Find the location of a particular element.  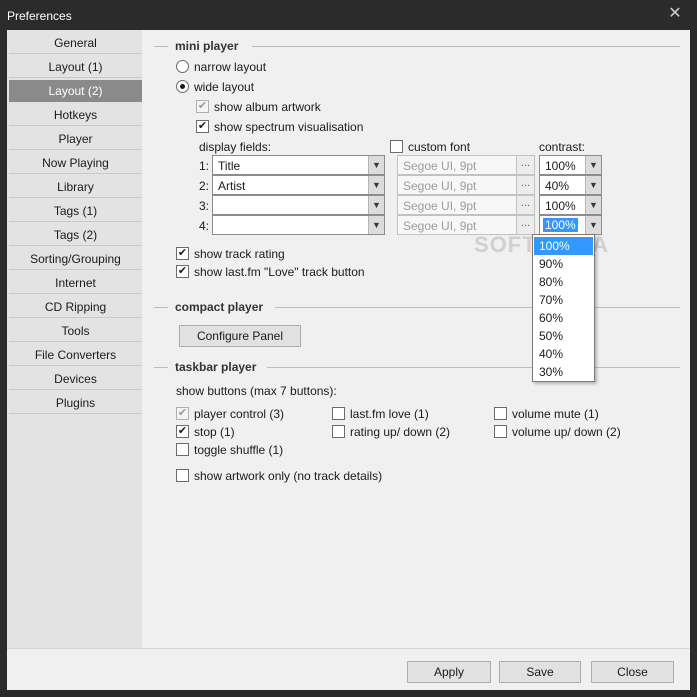

sidebar-item-cd-ripping: CD Ripping is located at coordinates (75, 307).